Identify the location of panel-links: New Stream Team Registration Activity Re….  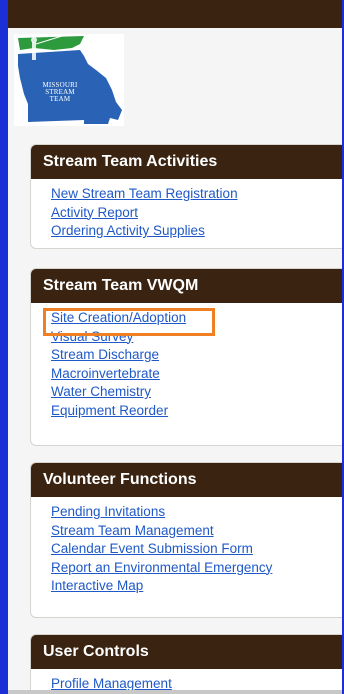
(186, 213).